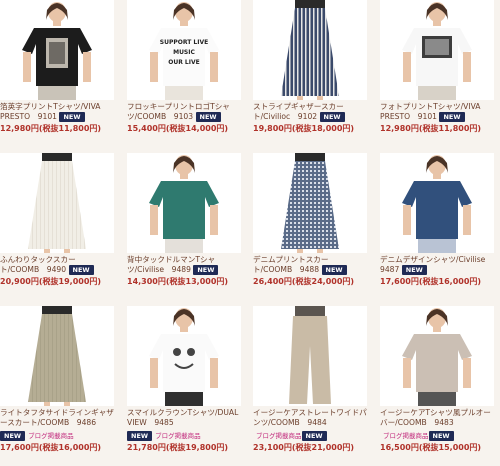 The width and height of the screenshot is (500, 466). I want to click on product-code: ト/COOMB 9490, so click(34, 269).